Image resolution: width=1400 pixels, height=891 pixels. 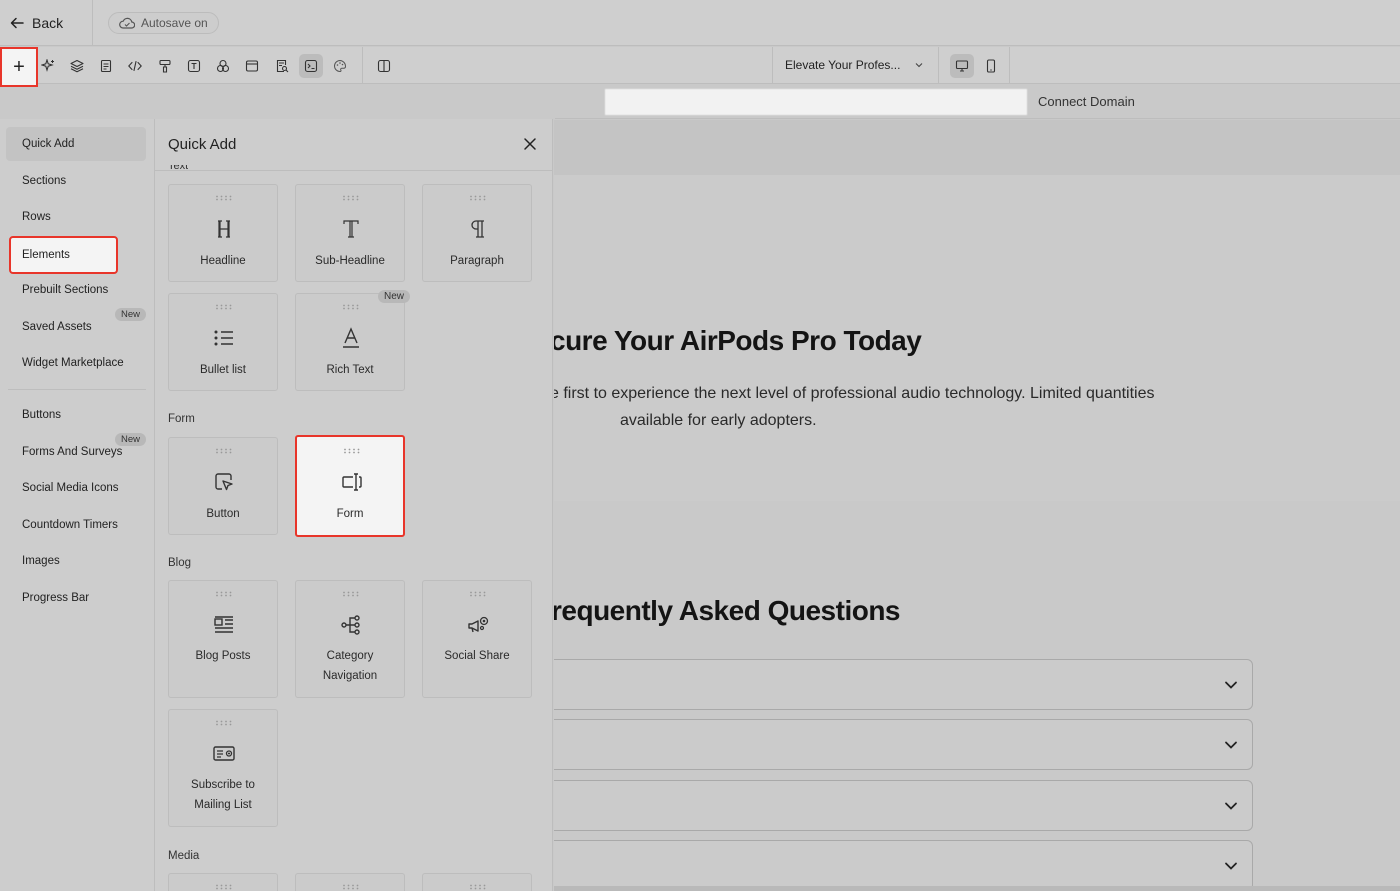 I want to click on nav-item-elements: Elements, so click(x=63, y=255).